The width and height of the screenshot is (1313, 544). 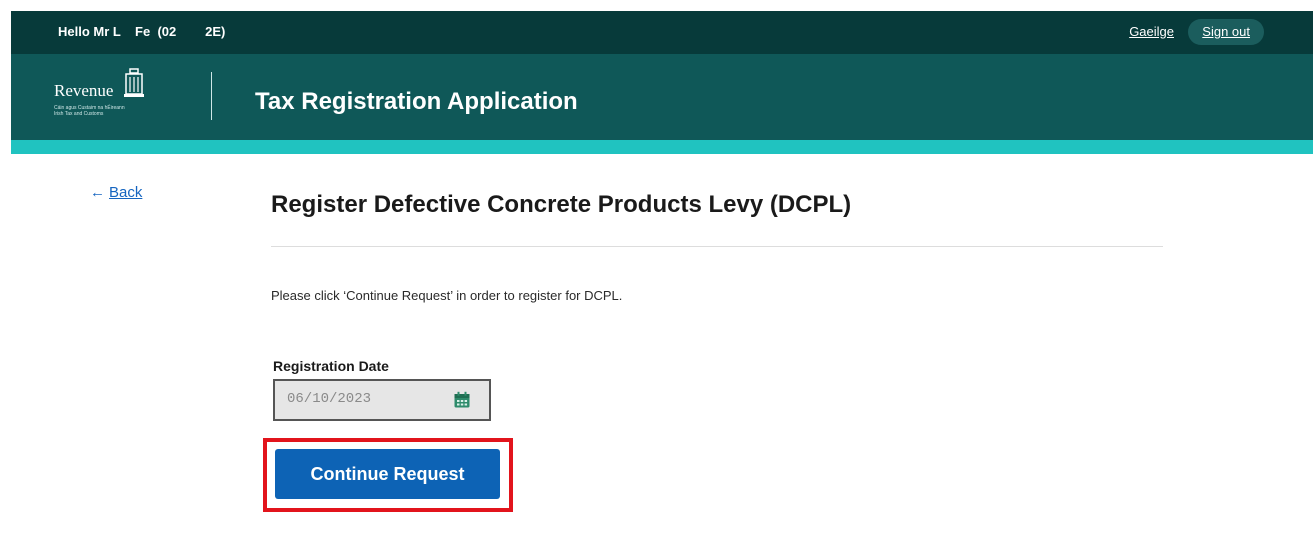 What do you see at coordinates (5, 272) in the screenshot?
I see `left-gutter` at bounding box center [5, 272].